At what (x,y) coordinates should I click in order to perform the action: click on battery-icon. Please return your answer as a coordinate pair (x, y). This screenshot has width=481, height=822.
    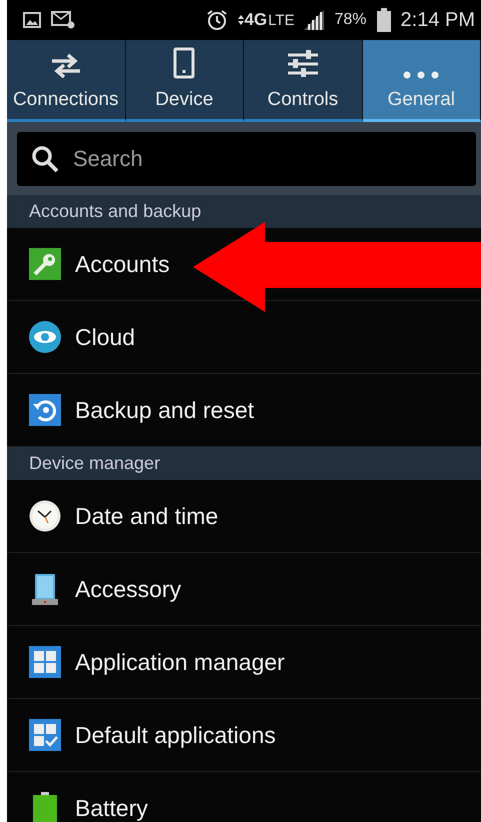
    Looking at the image, I should click on (383, 20).